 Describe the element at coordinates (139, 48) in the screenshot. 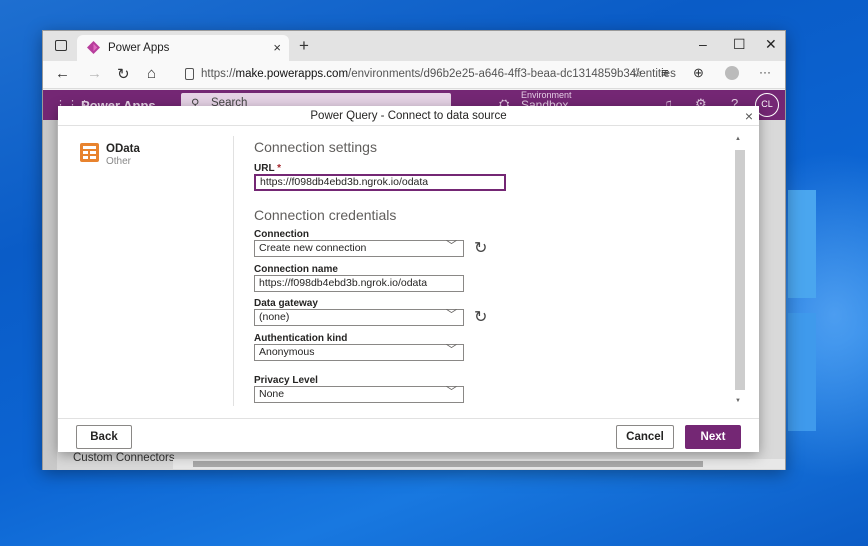

I see `tab-title: Power Apps` at that location.